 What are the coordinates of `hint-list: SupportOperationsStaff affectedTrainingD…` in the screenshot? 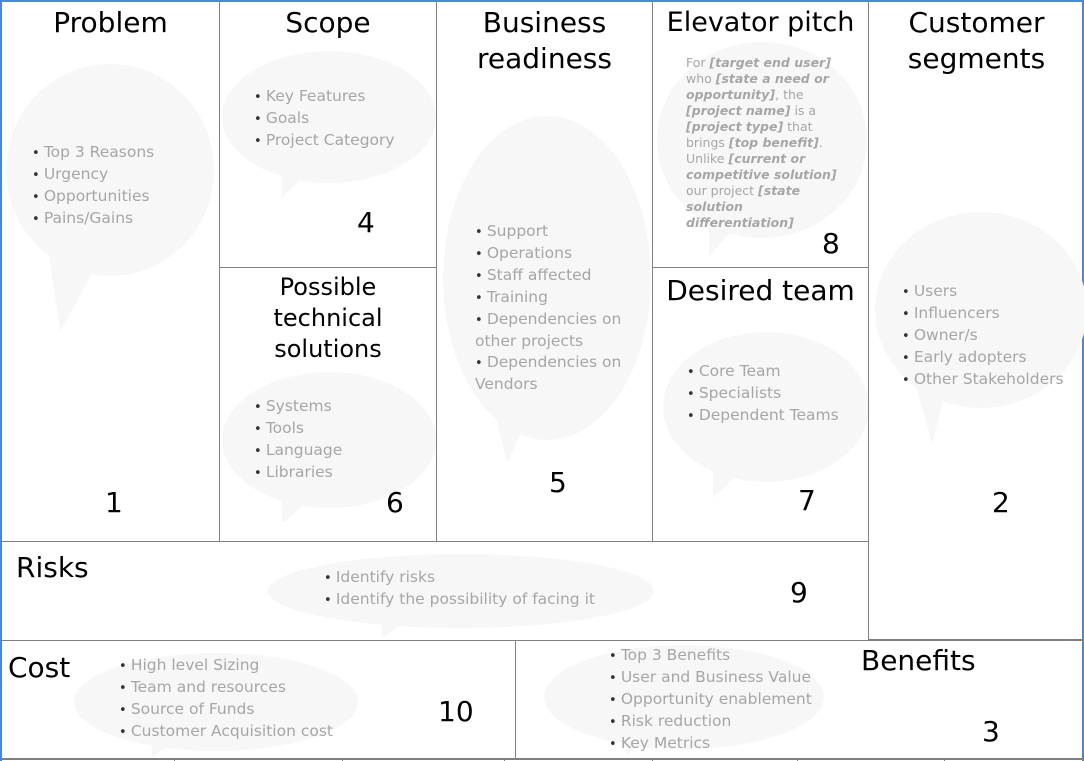 It's located at (550, 308).